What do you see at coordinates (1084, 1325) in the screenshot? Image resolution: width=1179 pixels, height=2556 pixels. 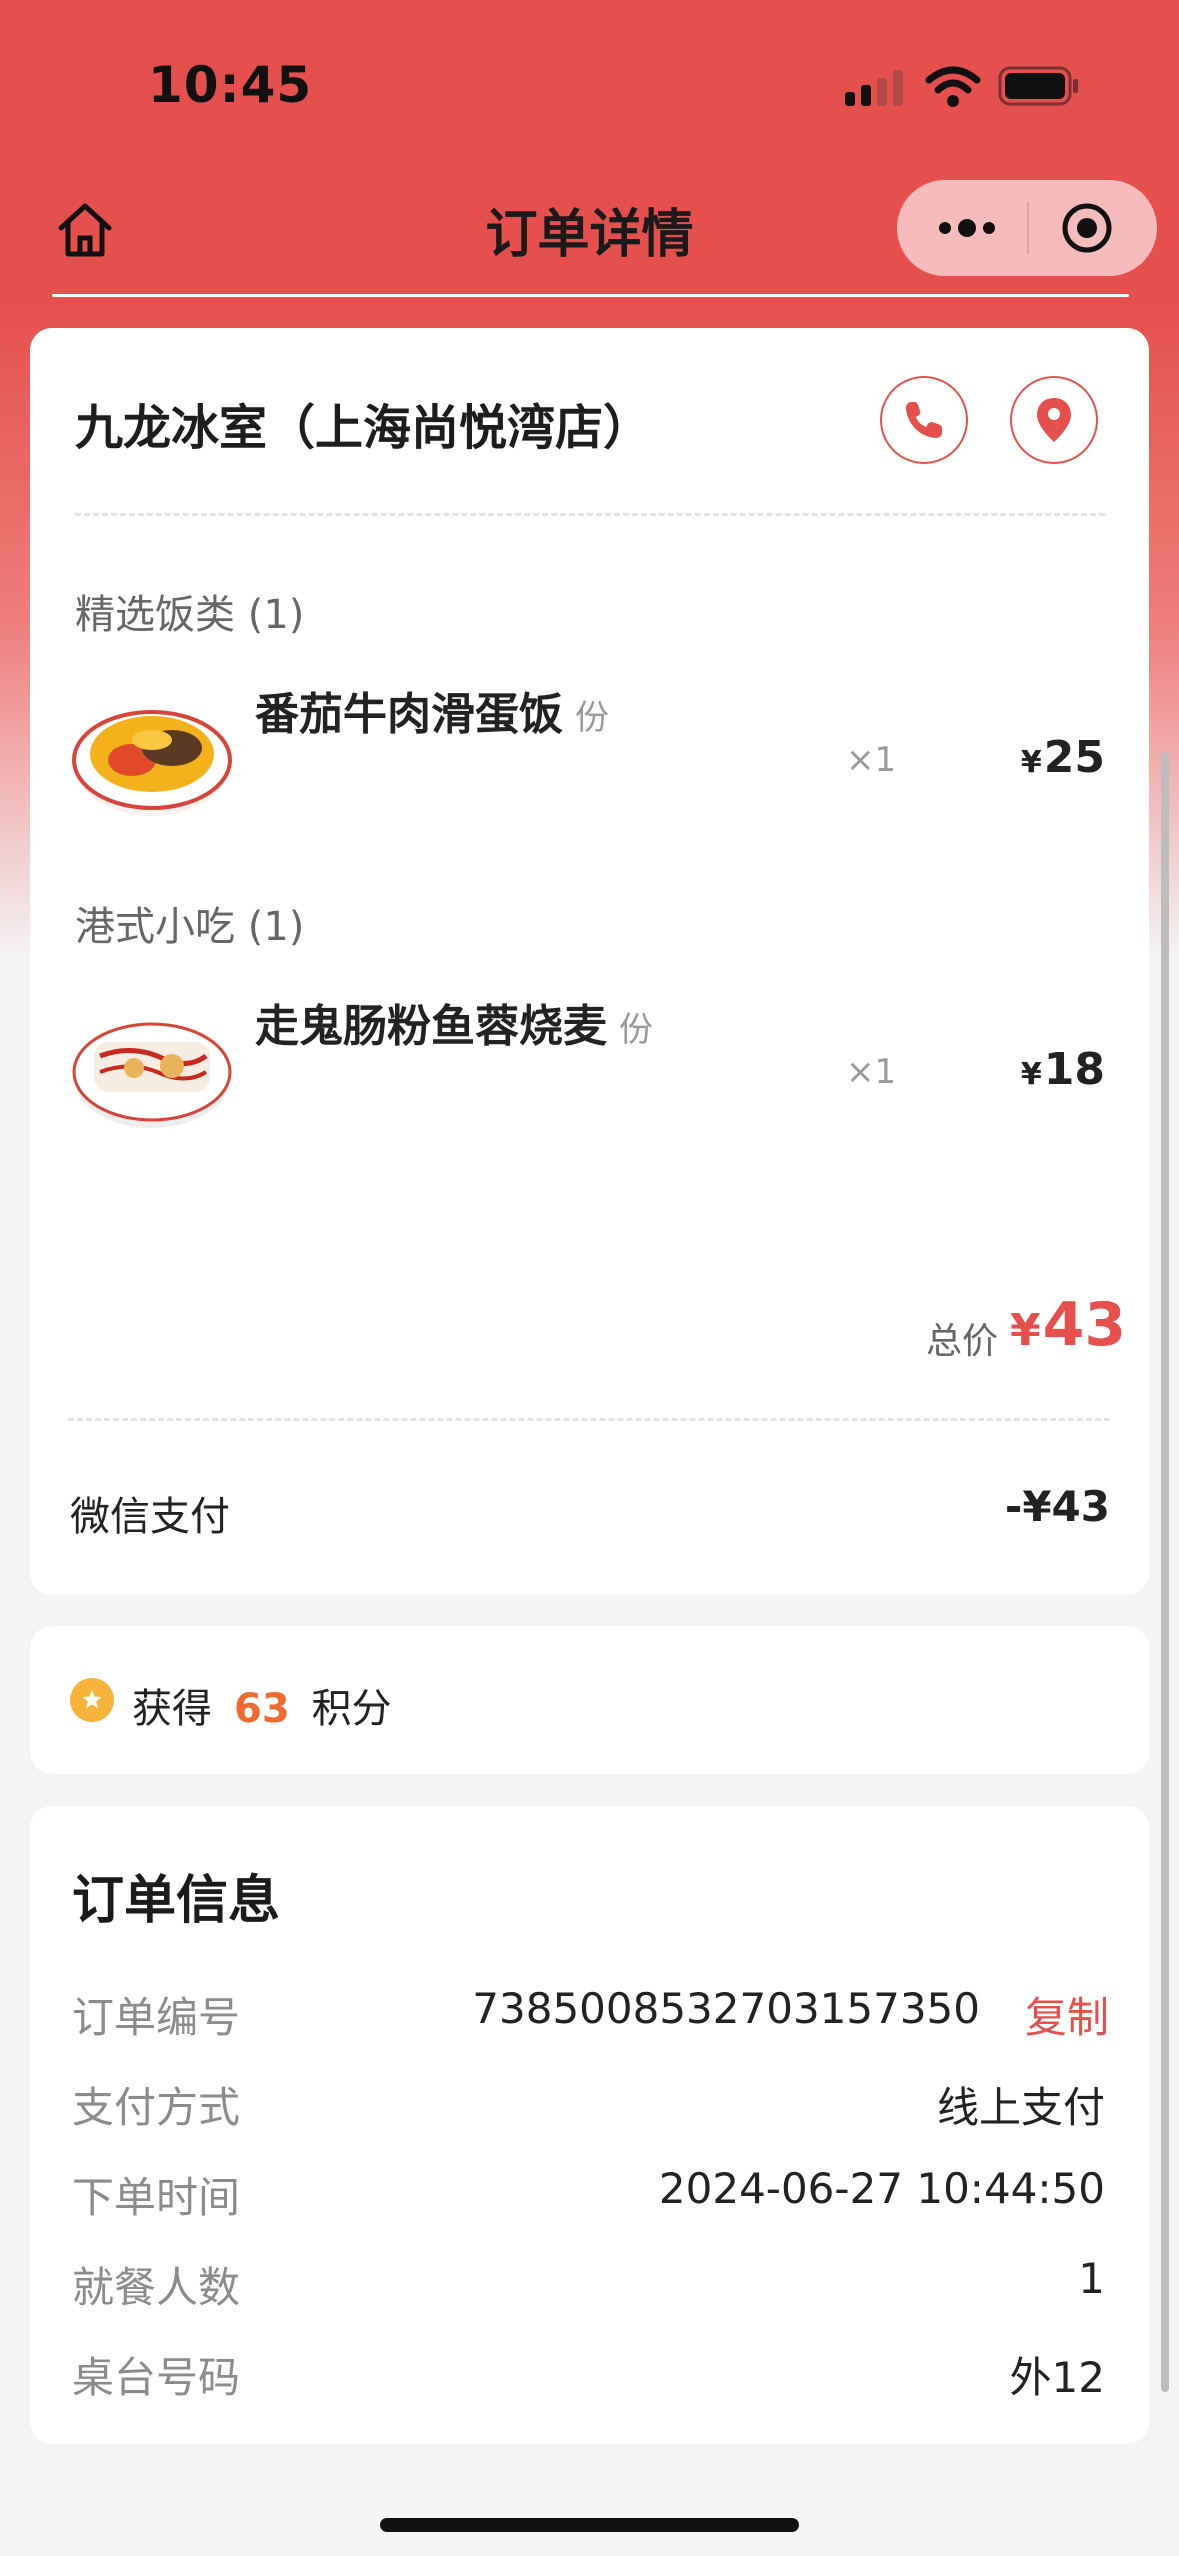 I see `total-value: 43` at bounding box center [1084, 1325].